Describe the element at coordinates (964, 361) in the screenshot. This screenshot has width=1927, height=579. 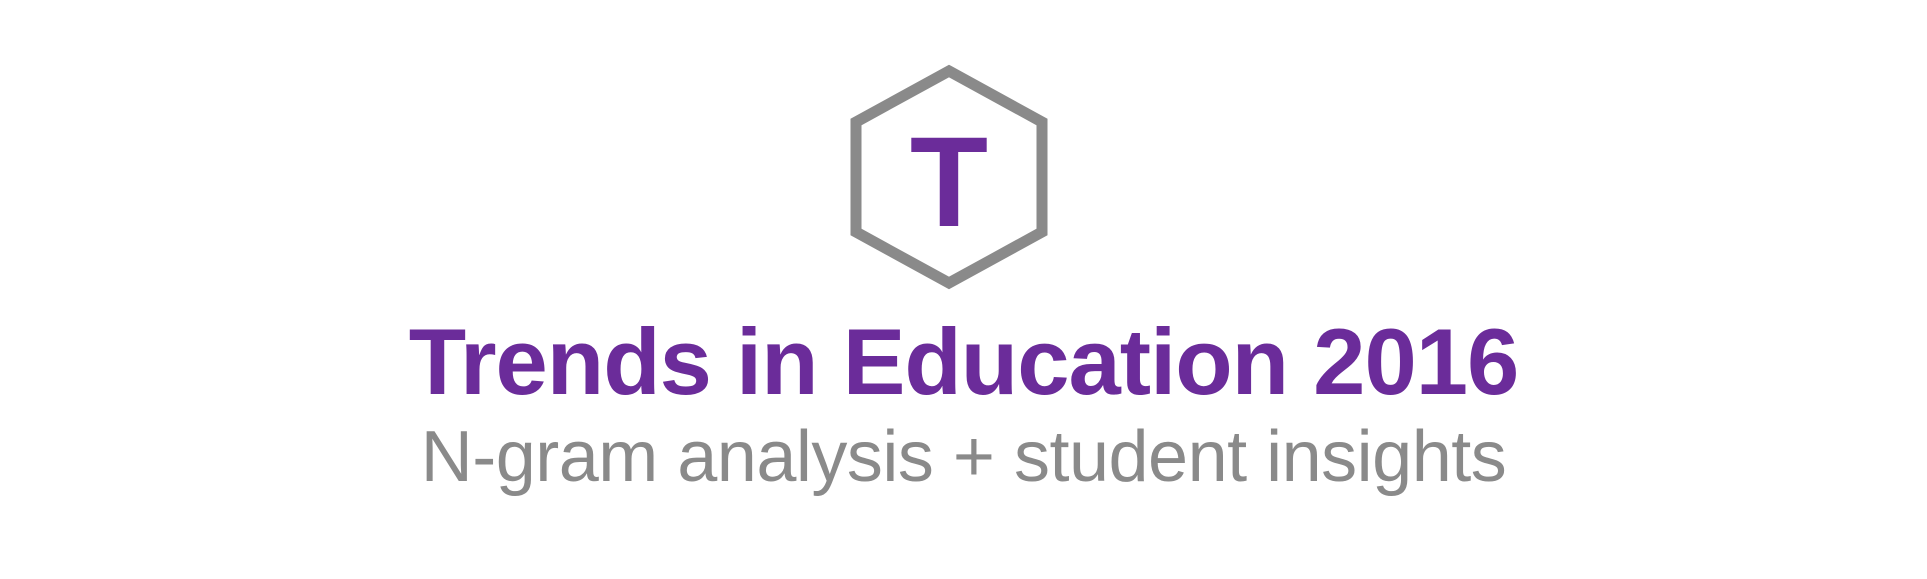
I see `page-title: Trends in Education 2016` at that location.